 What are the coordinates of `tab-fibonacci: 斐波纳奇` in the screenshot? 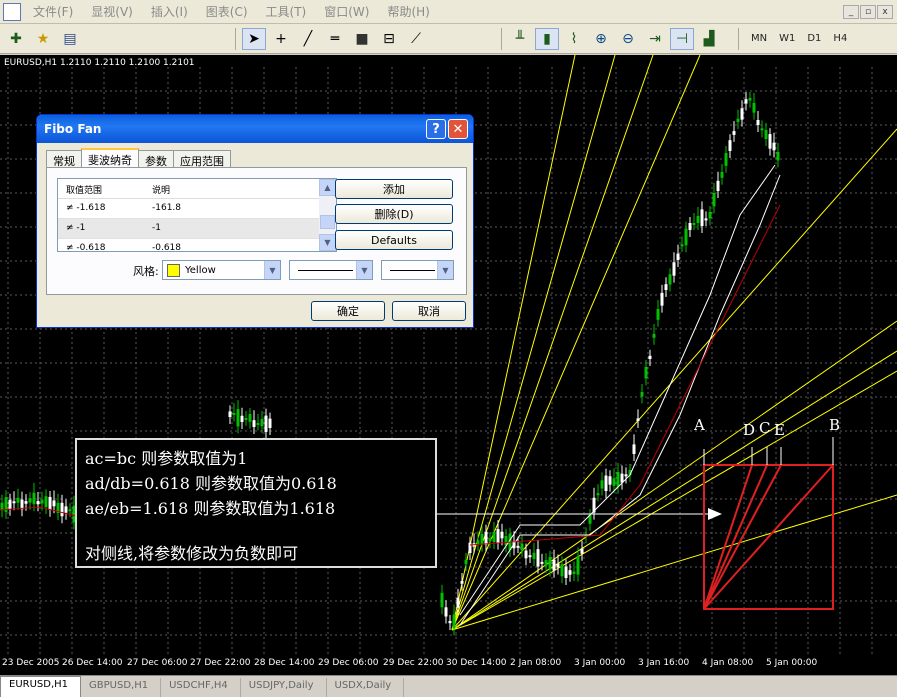 It's located at (110, 158).